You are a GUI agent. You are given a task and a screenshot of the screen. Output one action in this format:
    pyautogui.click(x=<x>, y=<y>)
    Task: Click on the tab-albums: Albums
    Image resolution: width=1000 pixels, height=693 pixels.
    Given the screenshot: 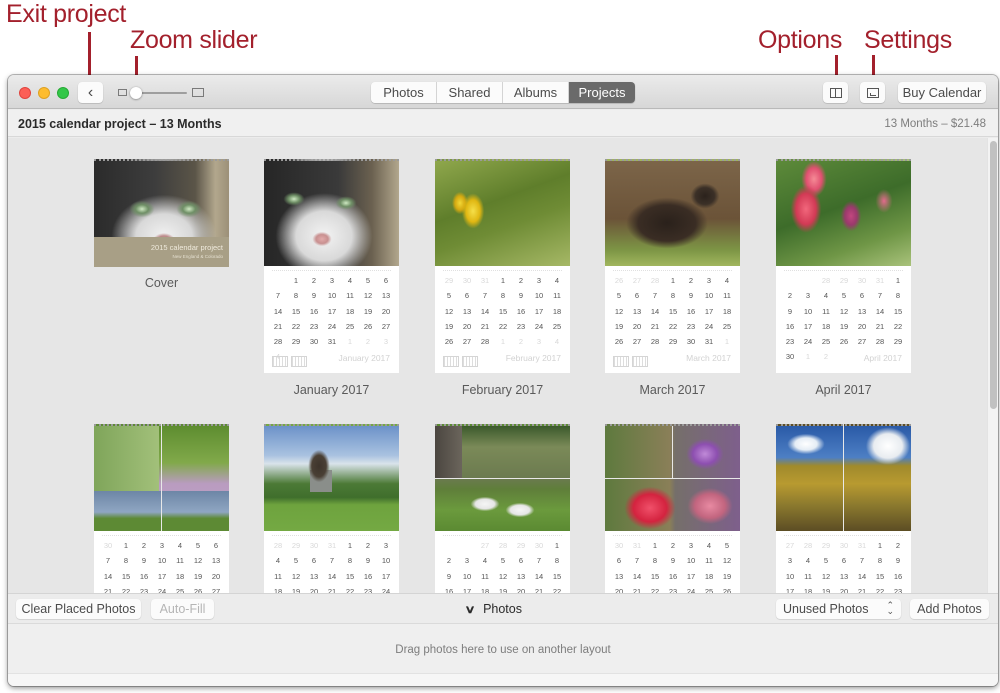 What is the action you would take?
    pyautogui.click(x=536, y=92)
    